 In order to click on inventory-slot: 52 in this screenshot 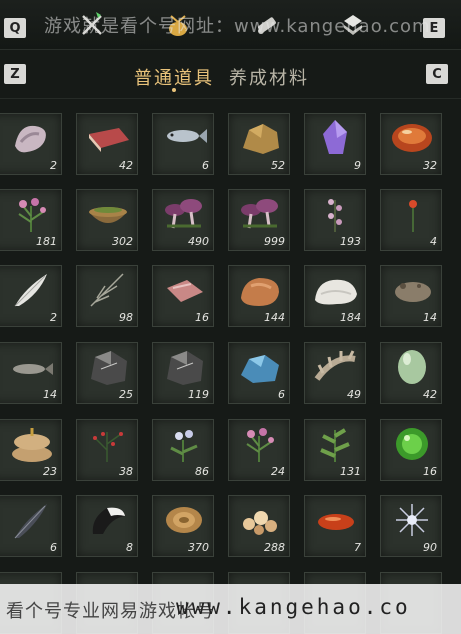, I will do `click(259, 144)`.